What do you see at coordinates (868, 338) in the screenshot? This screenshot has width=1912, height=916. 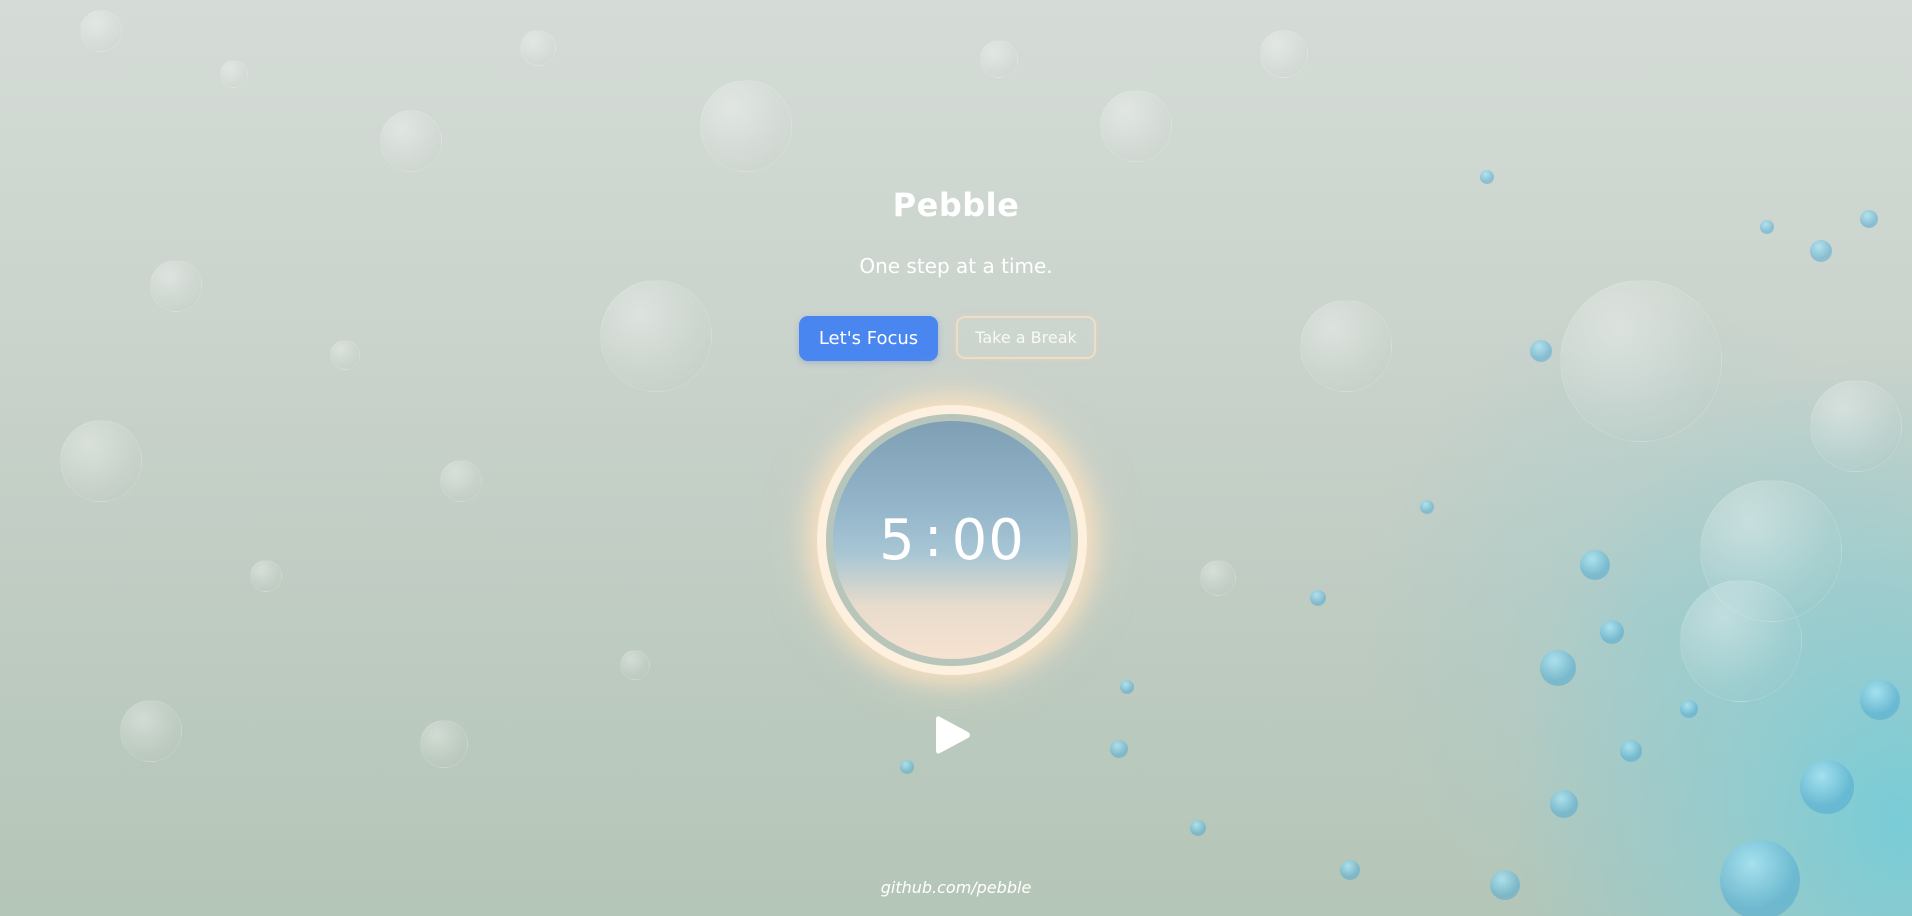 I see `focus-mode-button: Let's Focus` at bounding box center [868, 338].